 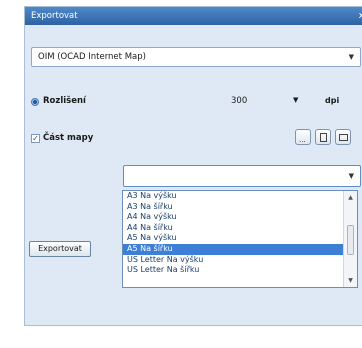 What do you see at coordinates (240, 249) in the screenshot?
I see `list-item: A5 Na šířku` at bounding box center [240, 249].